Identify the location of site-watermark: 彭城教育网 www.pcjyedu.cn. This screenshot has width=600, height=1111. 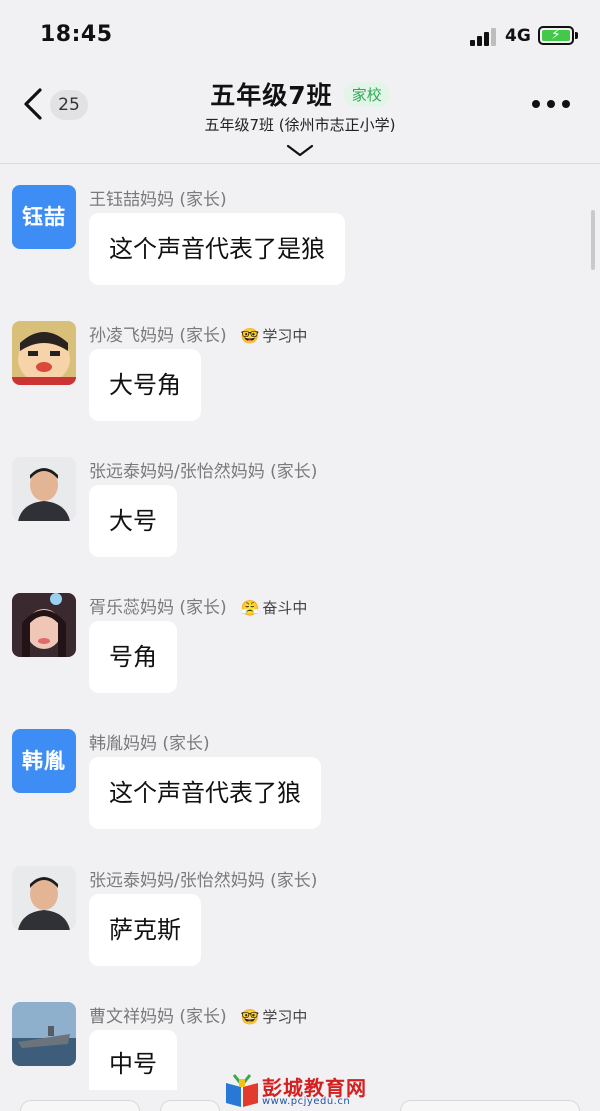
(302, 1090).